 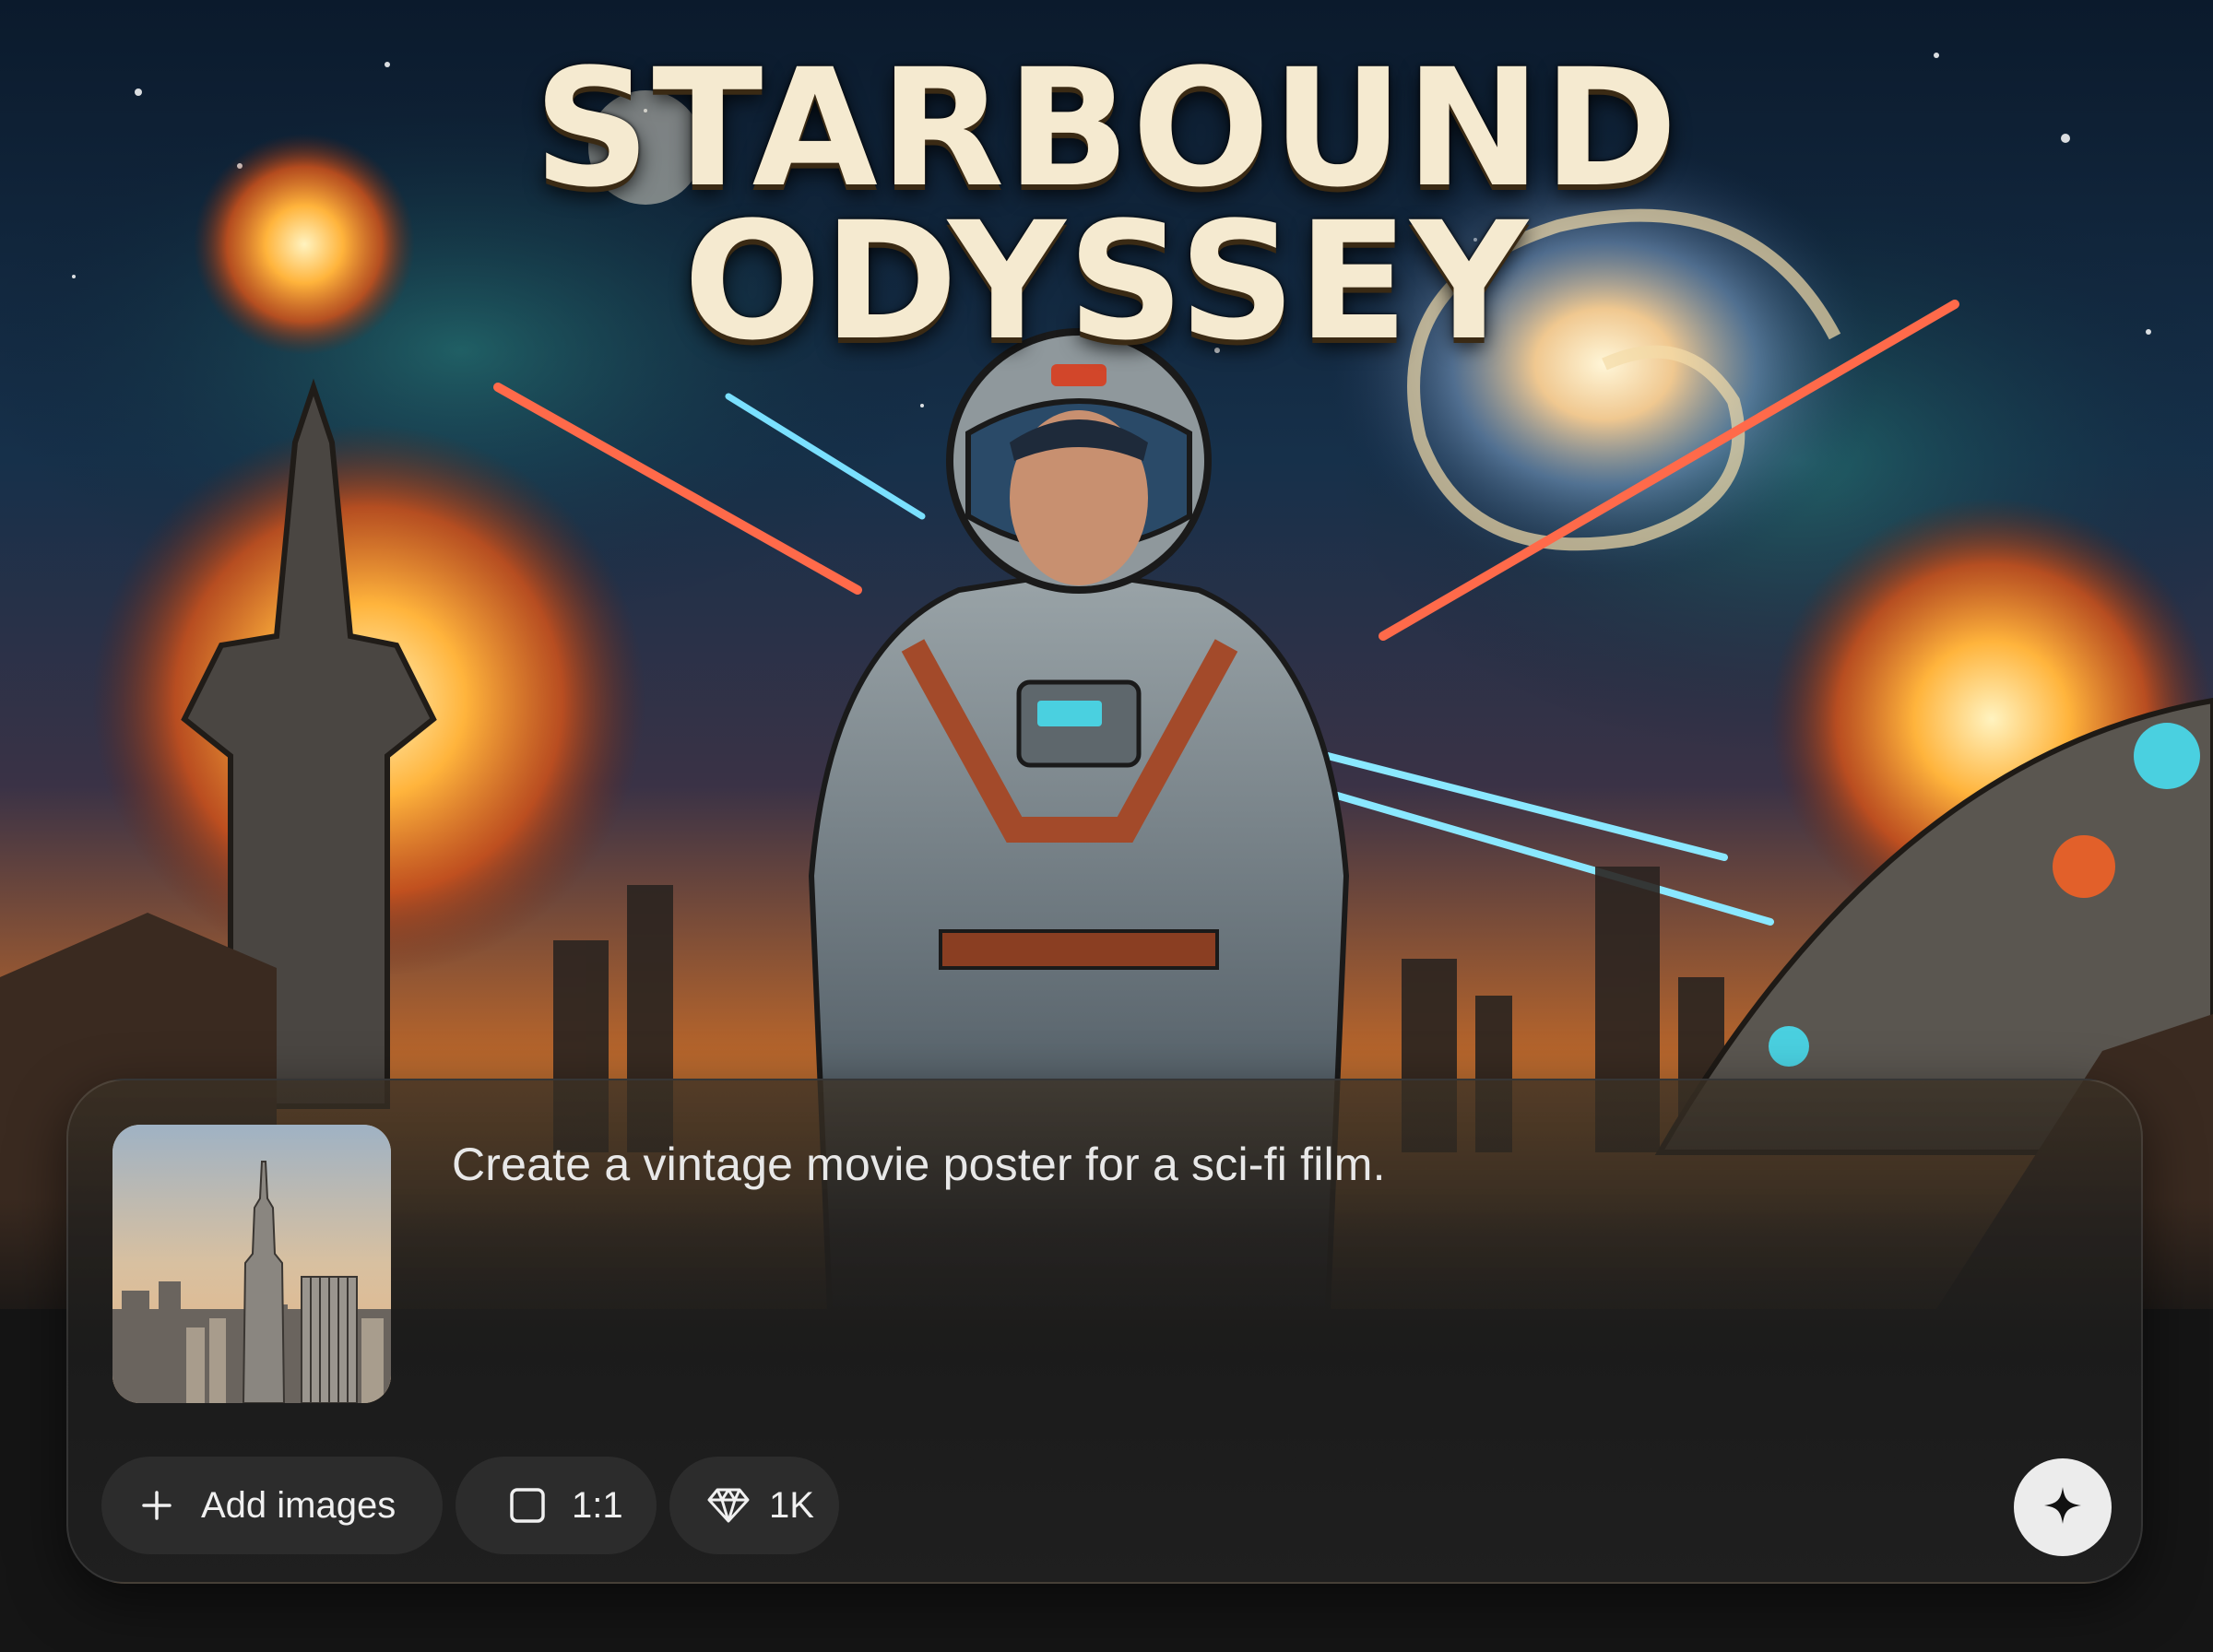 I want to click on poster-title-line1: STARBOUND, so click(x=1106, y=128).